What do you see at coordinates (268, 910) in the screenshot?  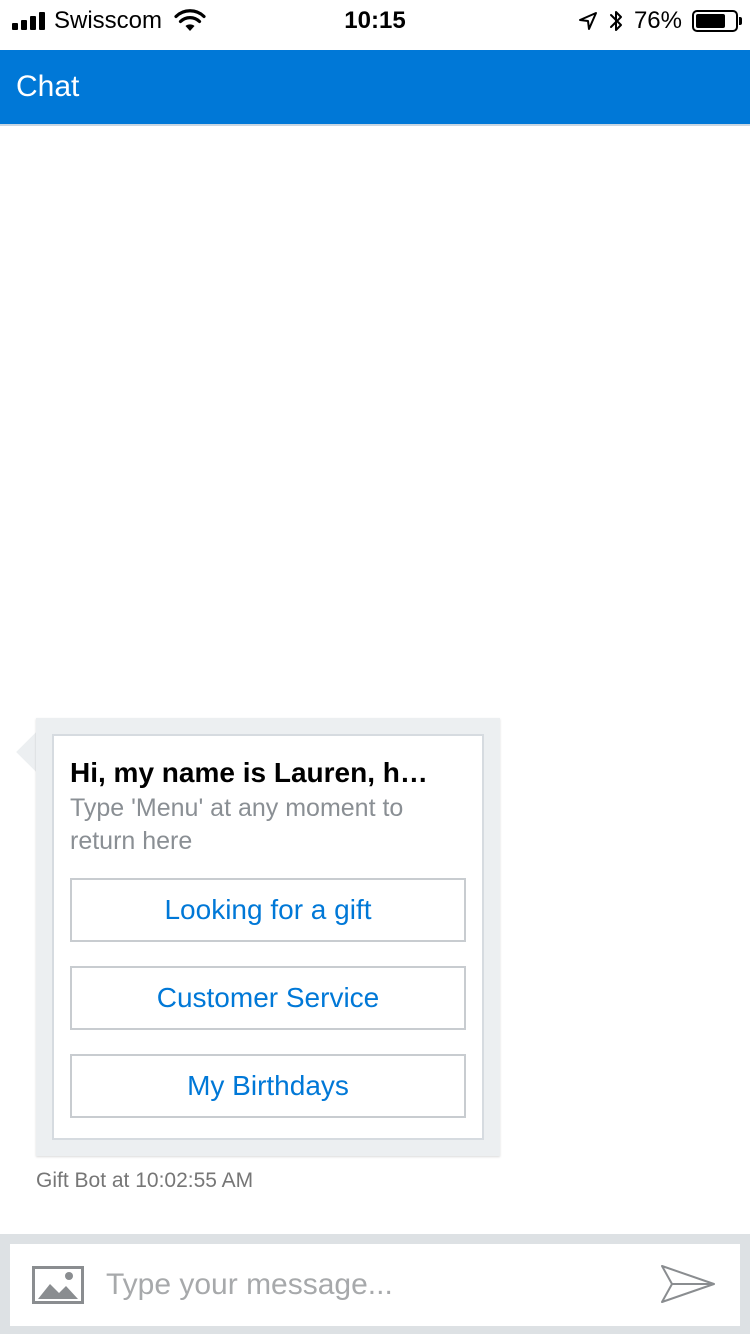 I see `looking-for-gift-button: Looking for a gift` at bounding box center [268, 910].